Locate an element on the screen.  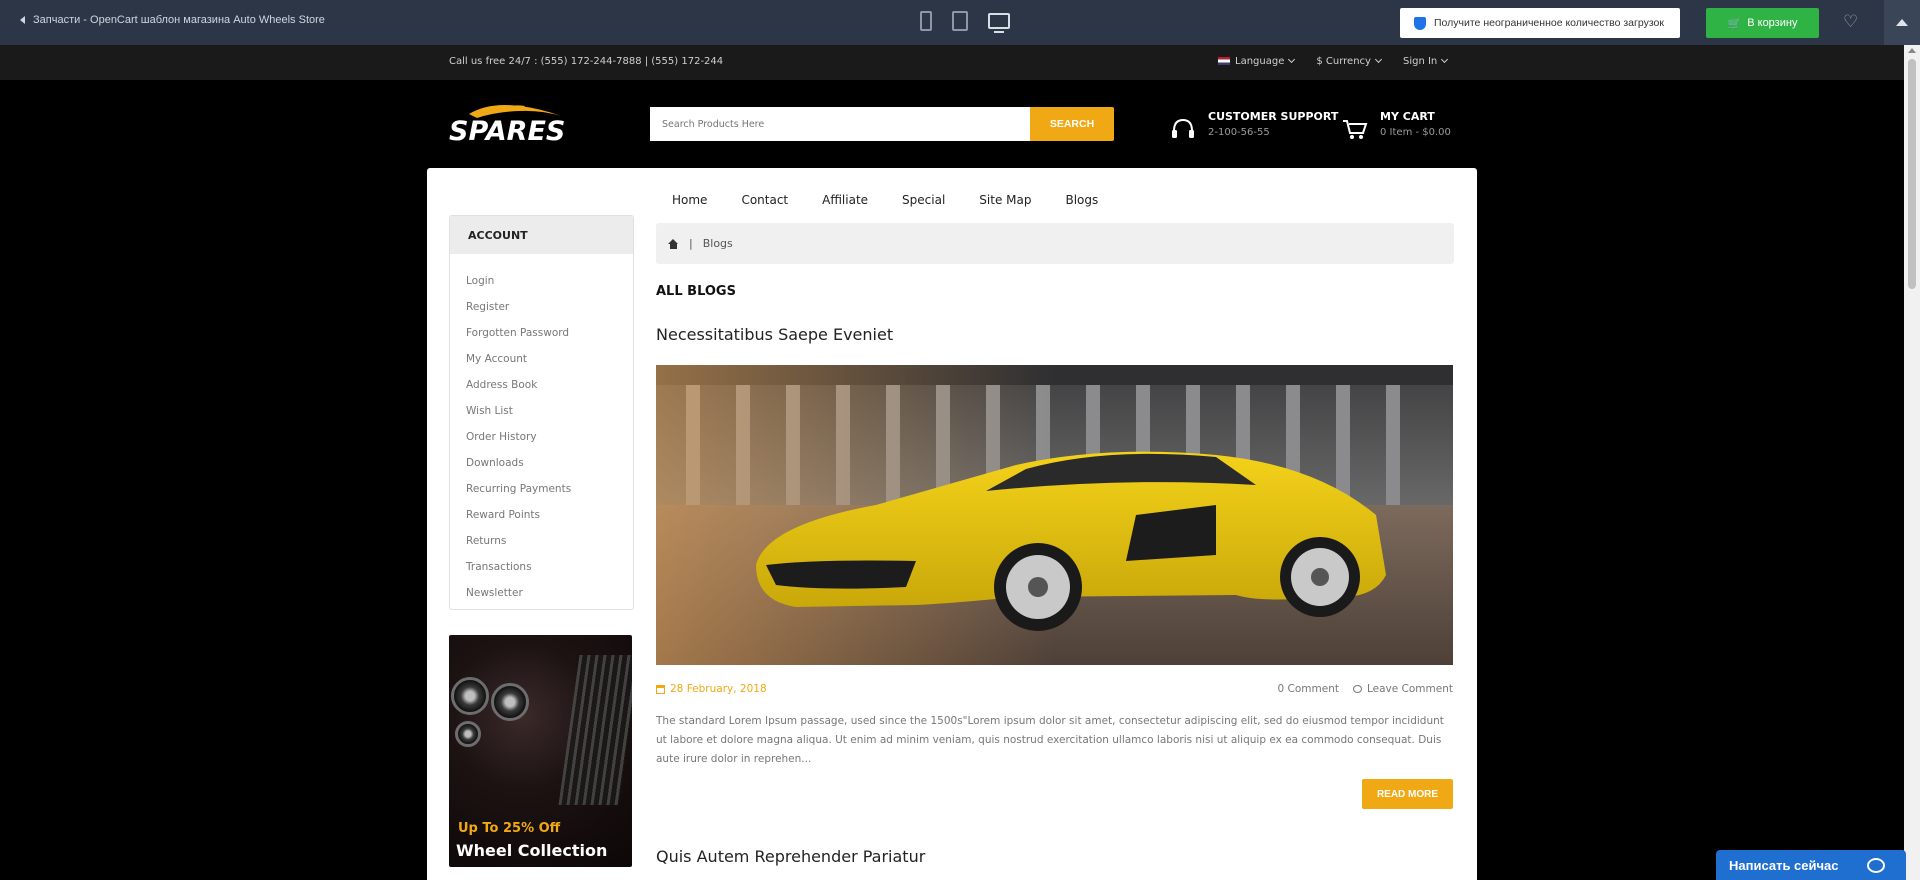
account-link-login: Login is located at coordinates (549, 281).